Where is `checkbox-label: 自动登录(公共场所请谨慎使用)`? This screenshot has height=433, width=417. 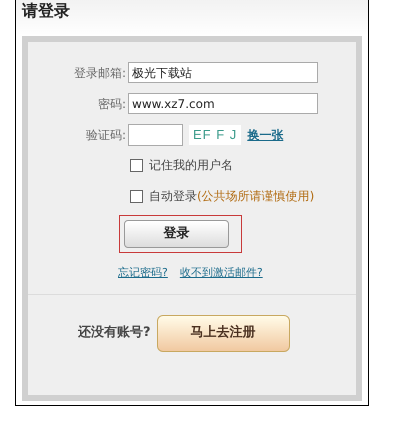 checkbox-label: 自动登录(公共场所请谨慎使用) is located at coordinates (231, 196).